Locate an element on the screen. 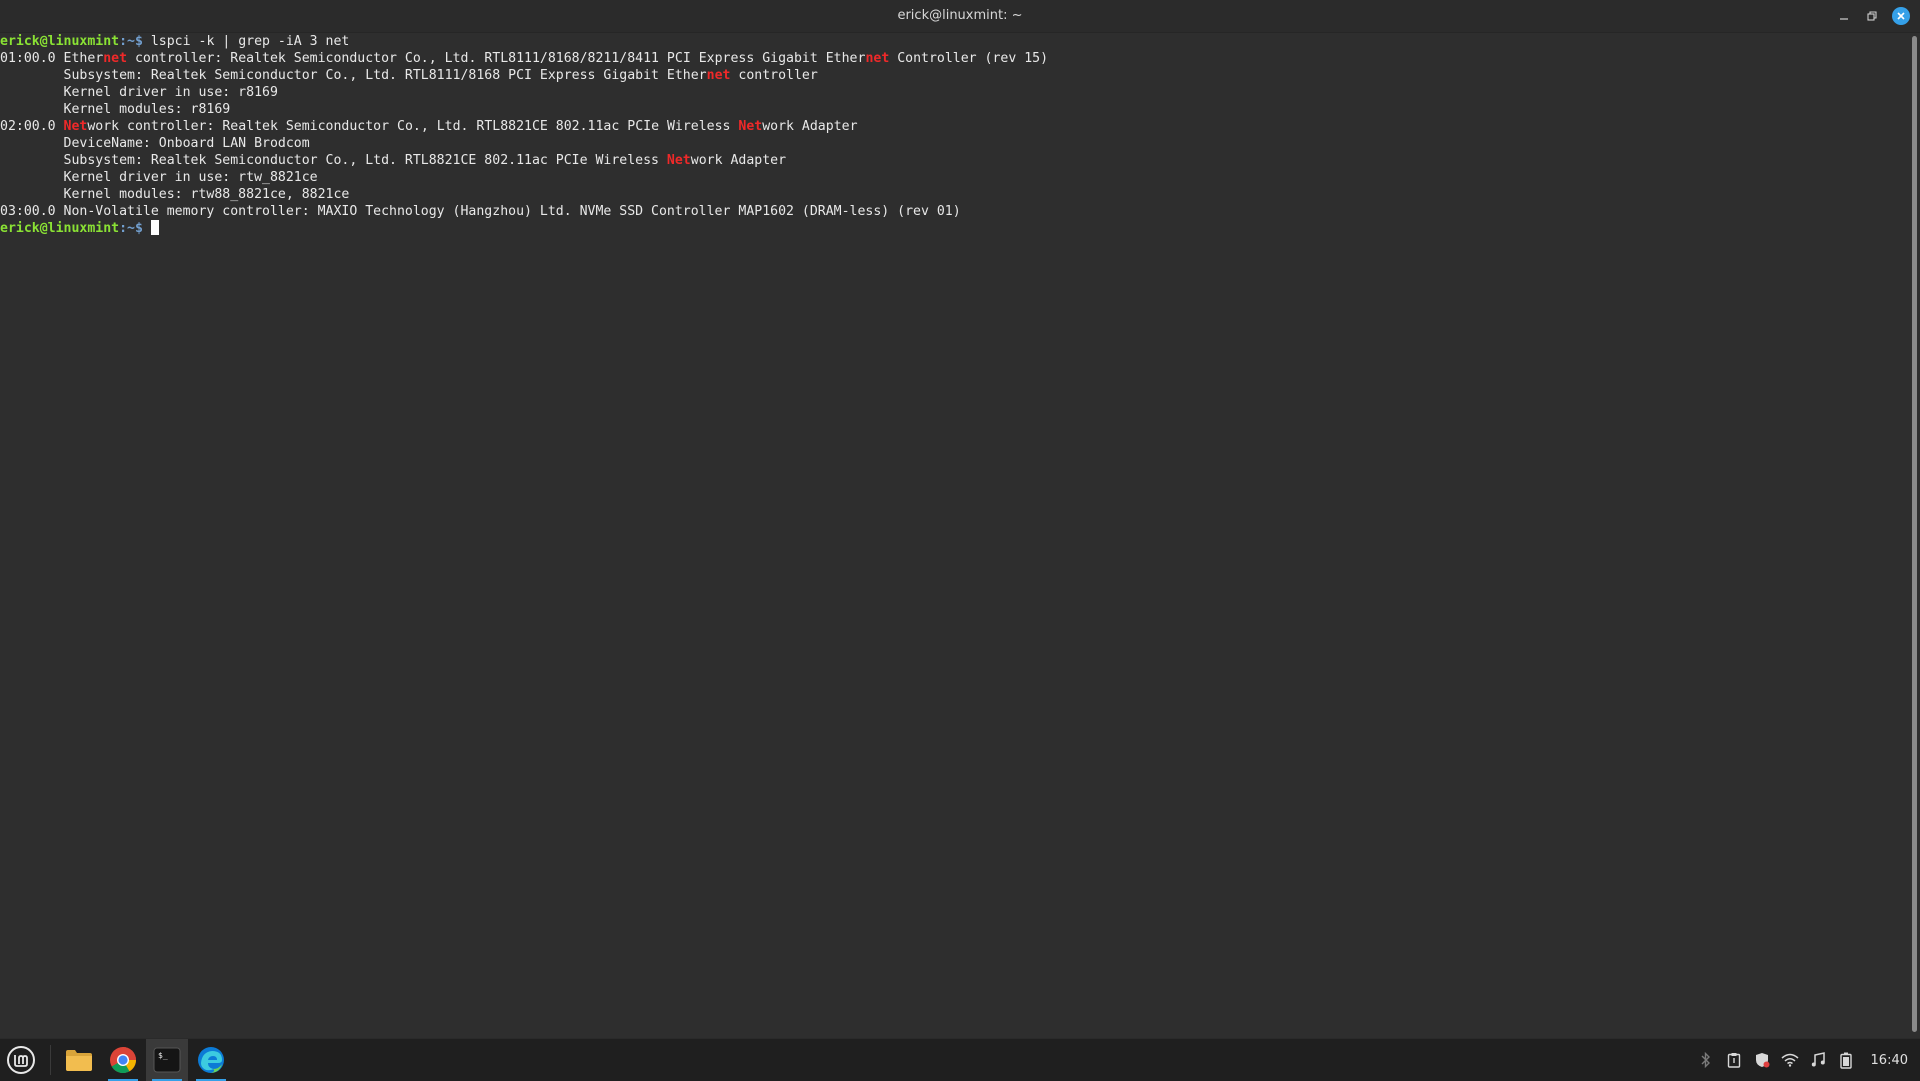 Image resolution: width=1920 pixels, height=1081 pixels. wifi-icon is located at coordinates (1790, 1060).